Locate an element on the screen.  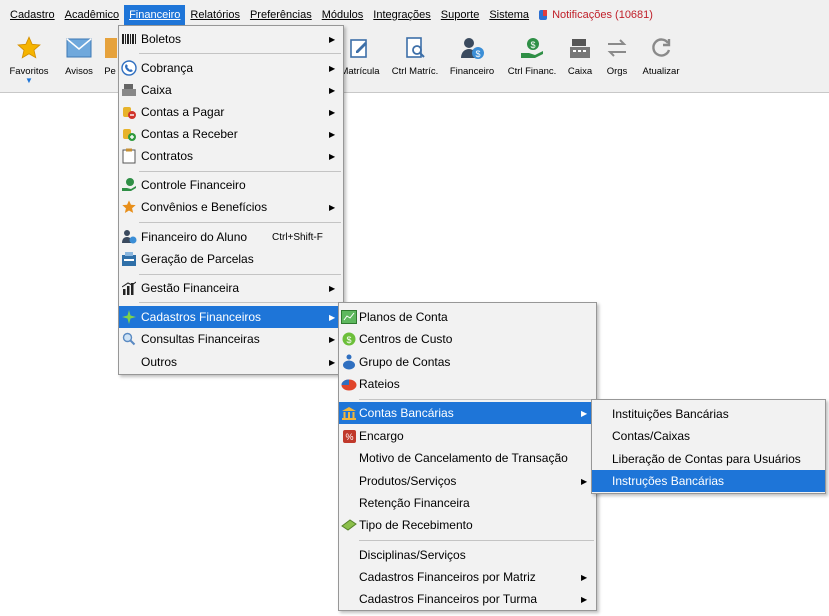
pe-button: Pe is located at coordinates (110, 61).